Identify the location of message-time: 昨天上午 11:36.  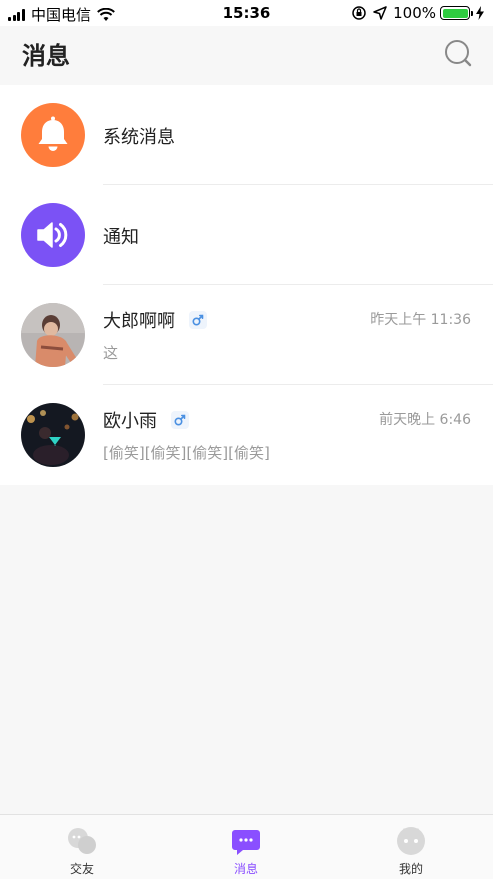
(420, 320).